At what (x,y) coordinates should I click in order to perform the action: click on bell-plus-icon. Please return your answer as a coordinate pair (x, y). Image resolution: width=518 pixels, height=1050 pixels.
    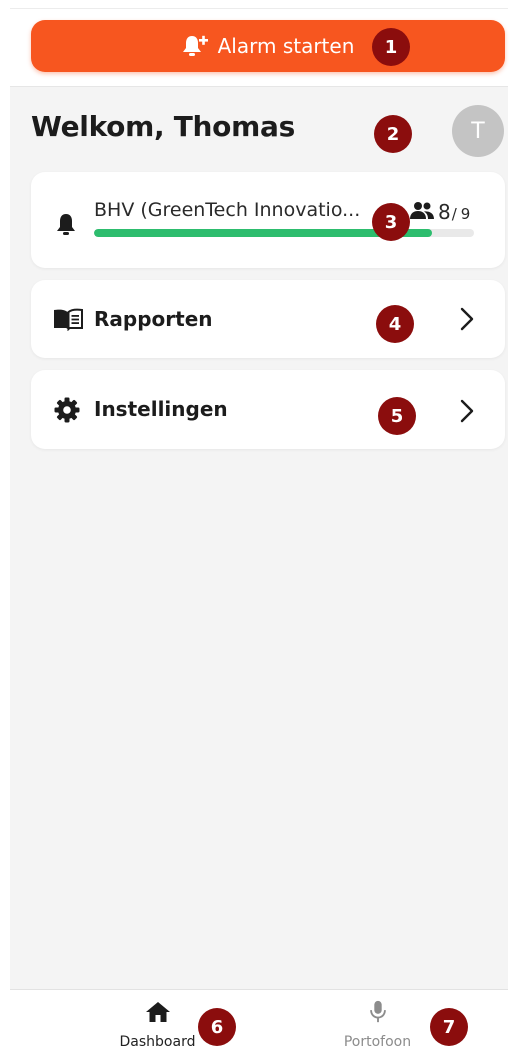
    Looking at the image, I should click on (195, 45).